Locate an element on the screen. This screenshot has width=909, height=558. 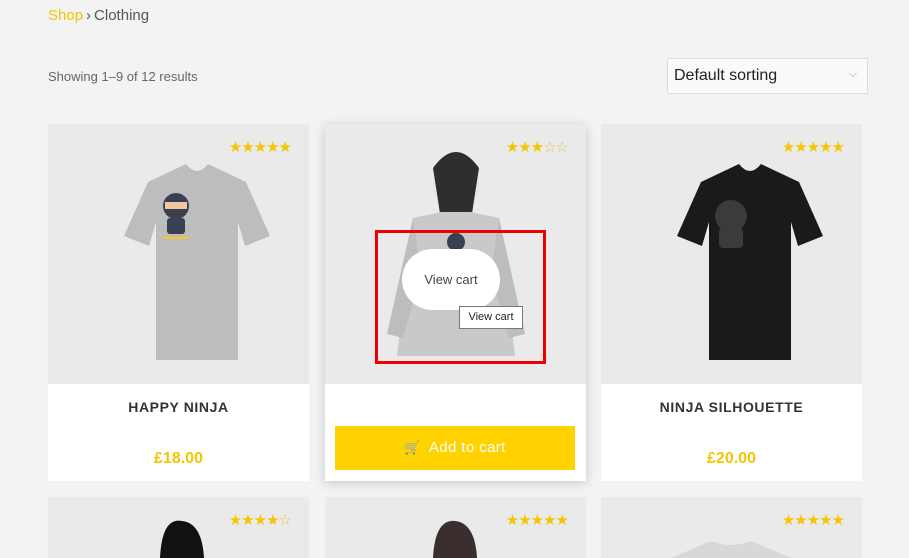
product-title: NINJA SILHOUETTE is located at coordinates (731, 407).